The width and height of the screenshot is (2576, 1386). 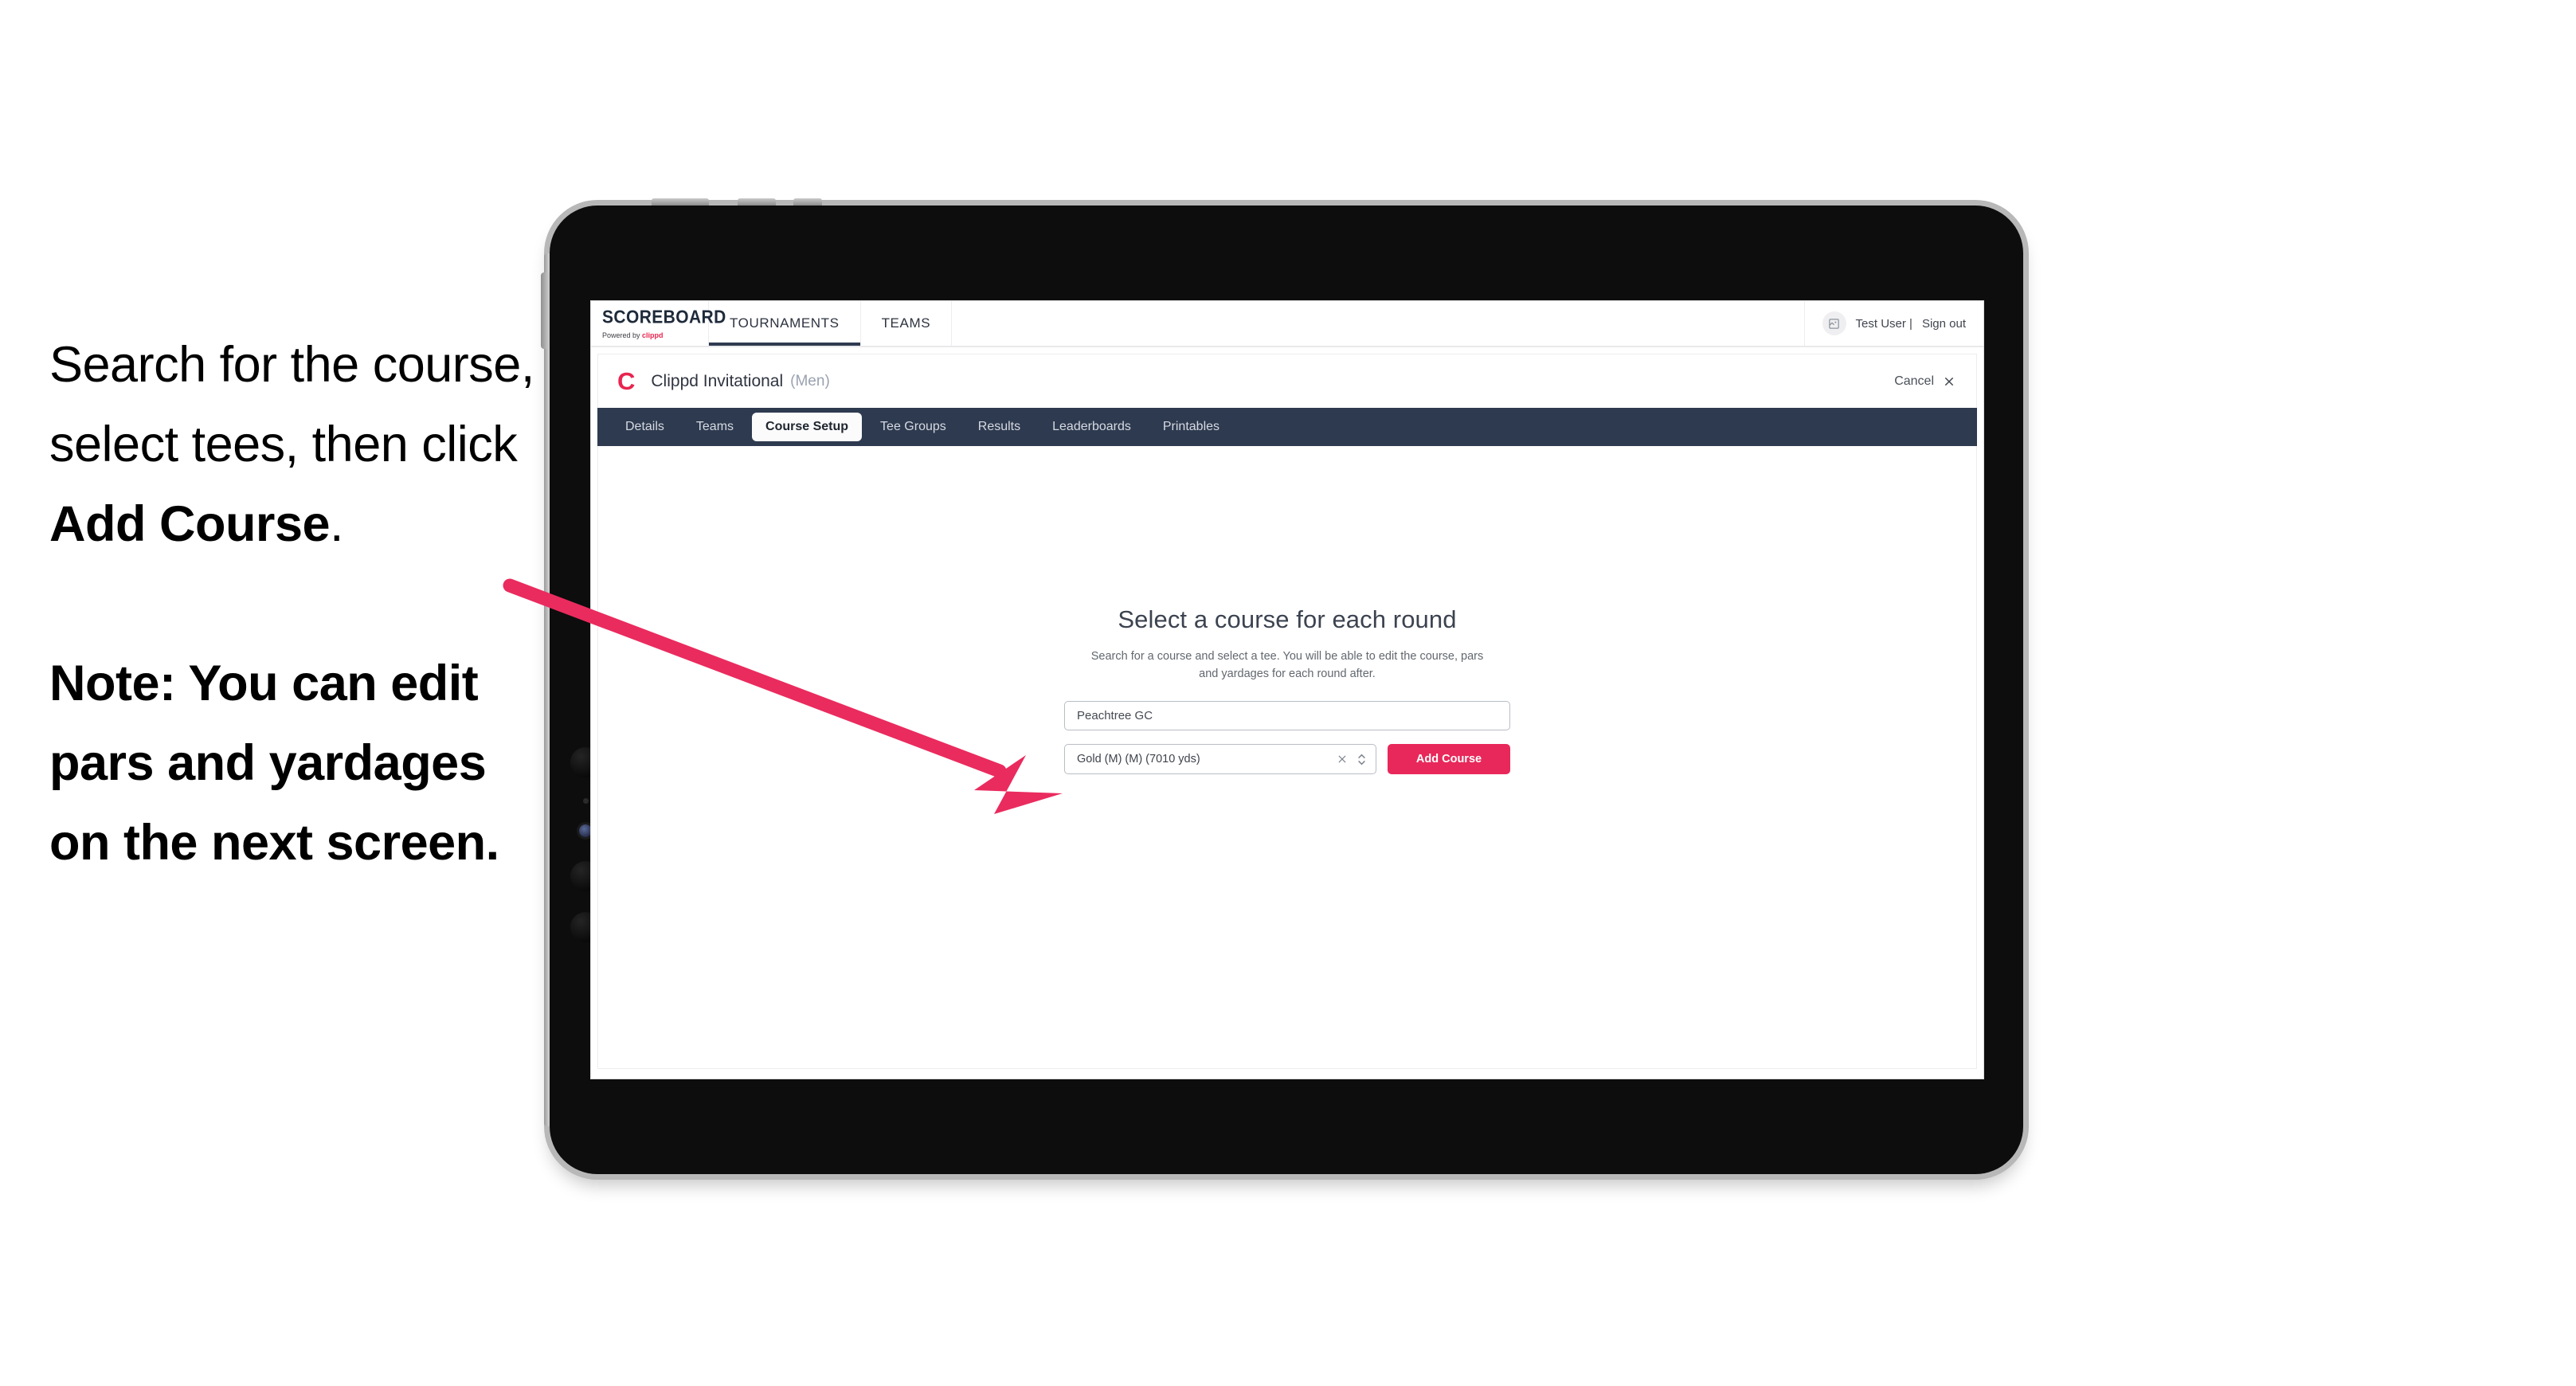 What do you see at coordinates (626, 381) in the screenshot?
I see `clippd-c-icon: C` at bounding box center [626, 381].